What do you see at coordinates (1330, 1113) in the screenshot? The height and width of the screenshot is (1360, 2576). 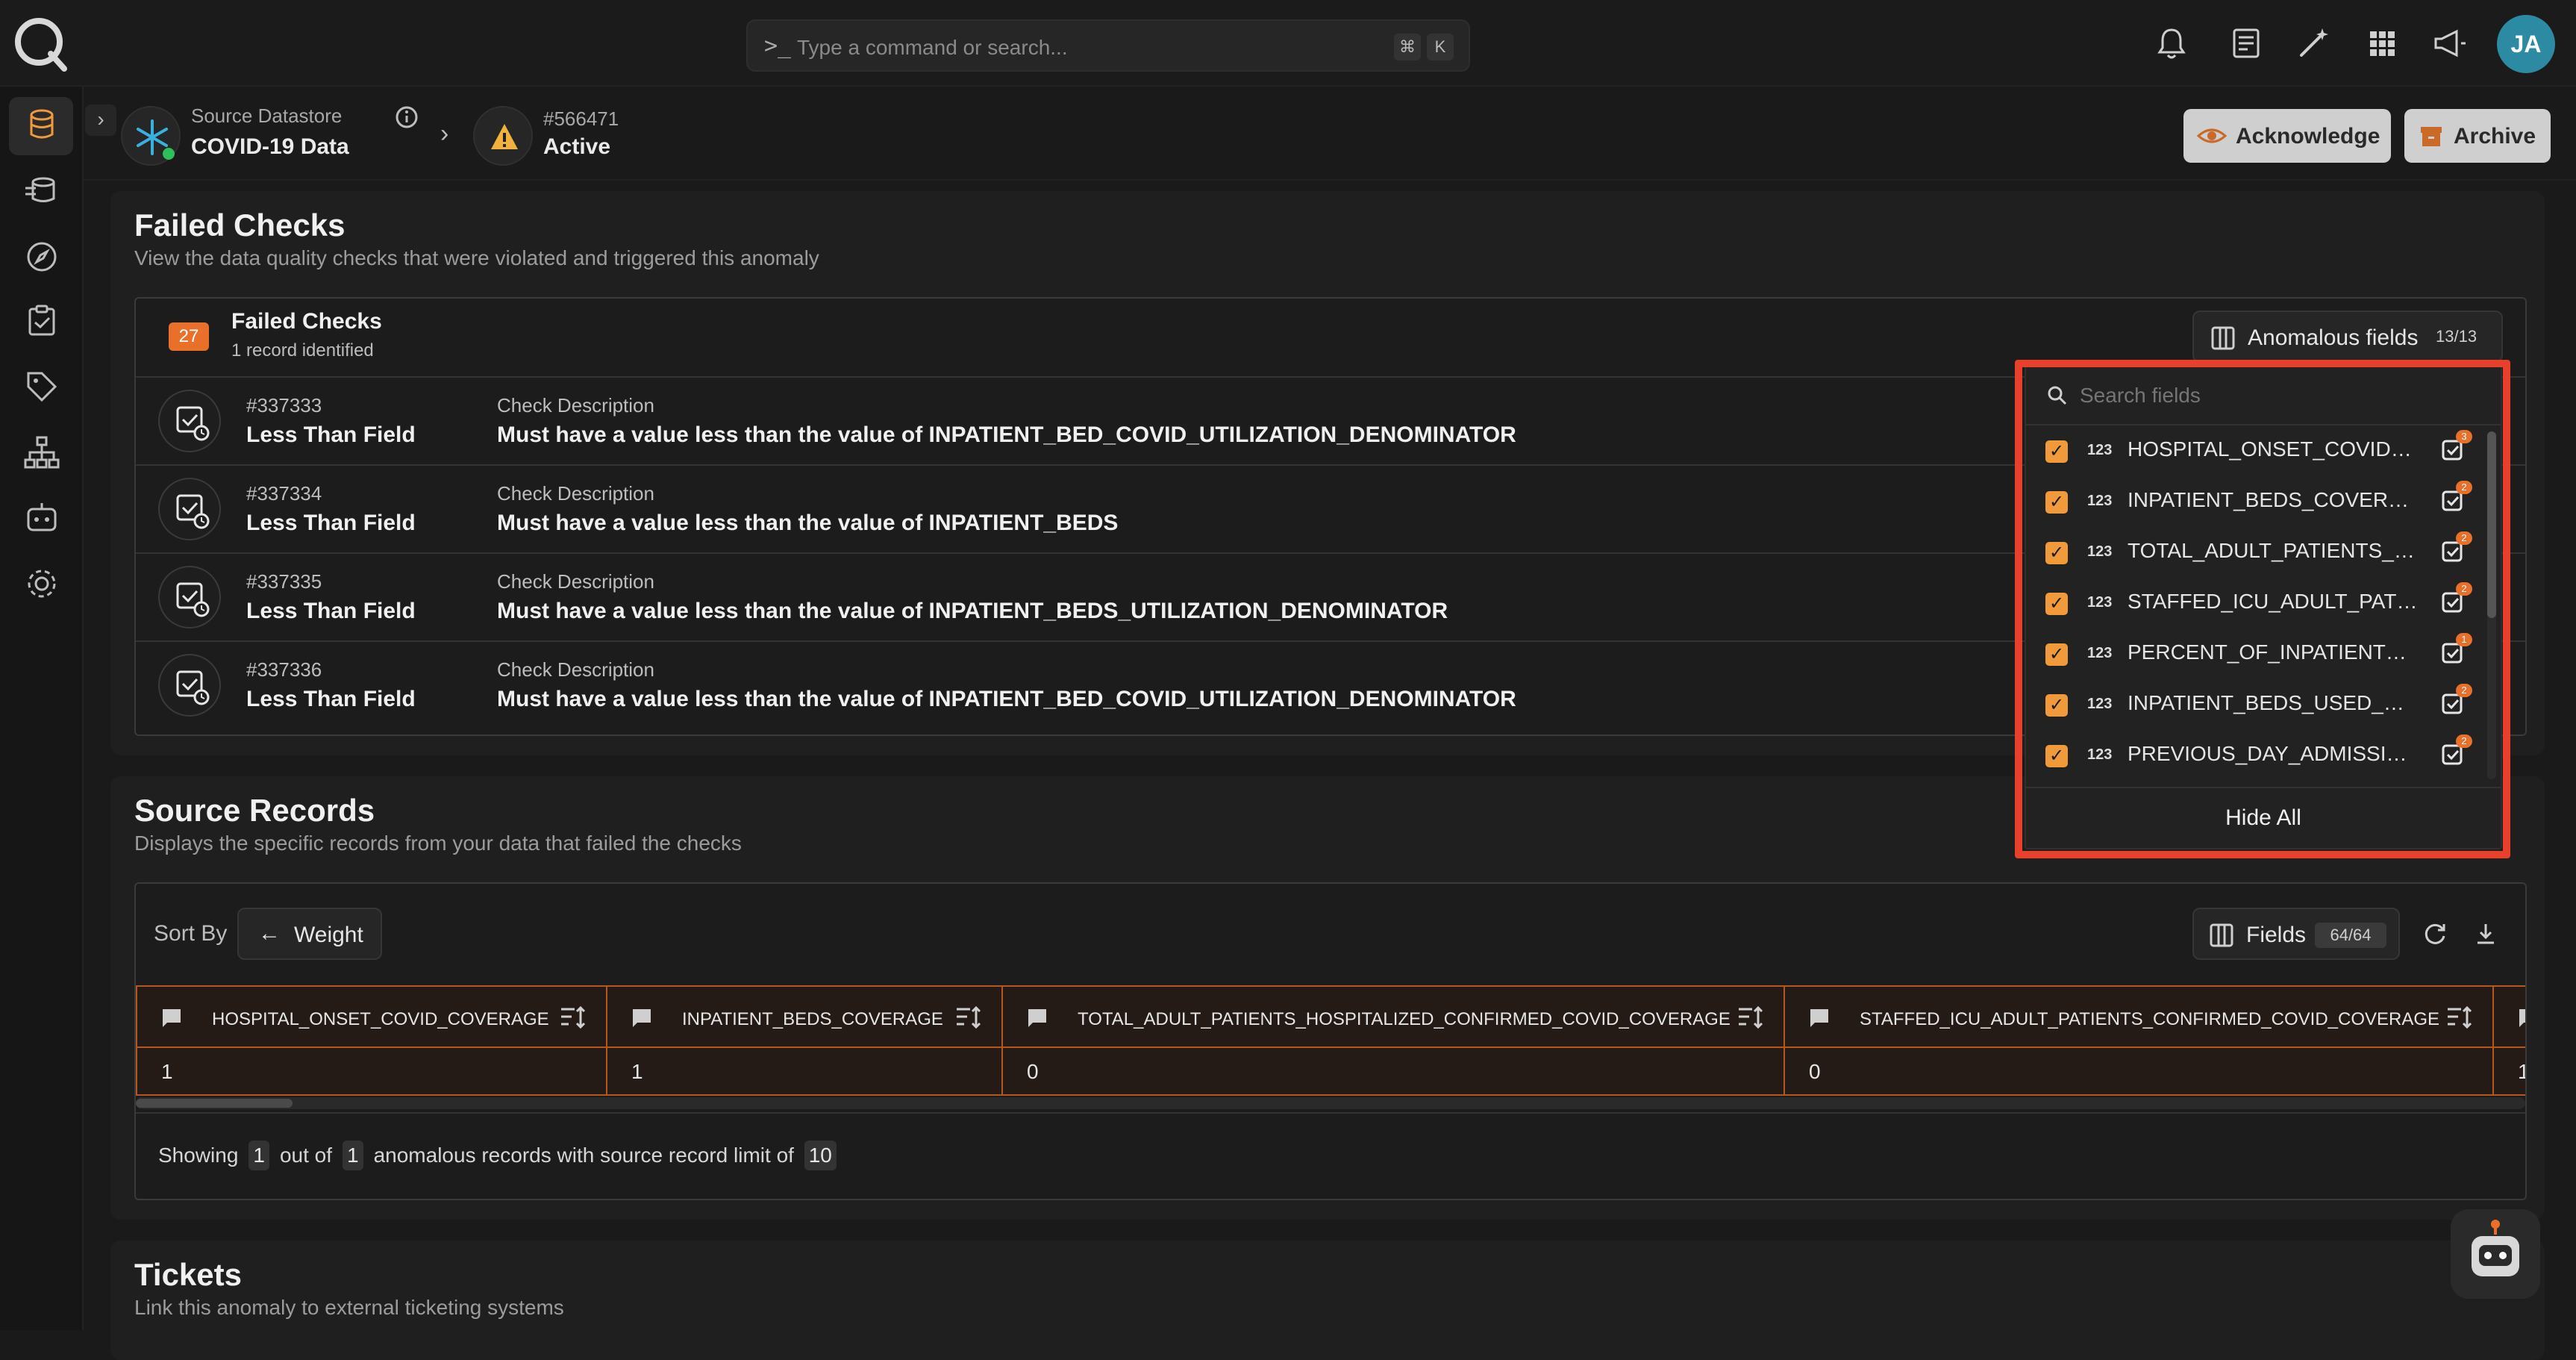 I see `row-divider` at bounding box center [1330, 1113].